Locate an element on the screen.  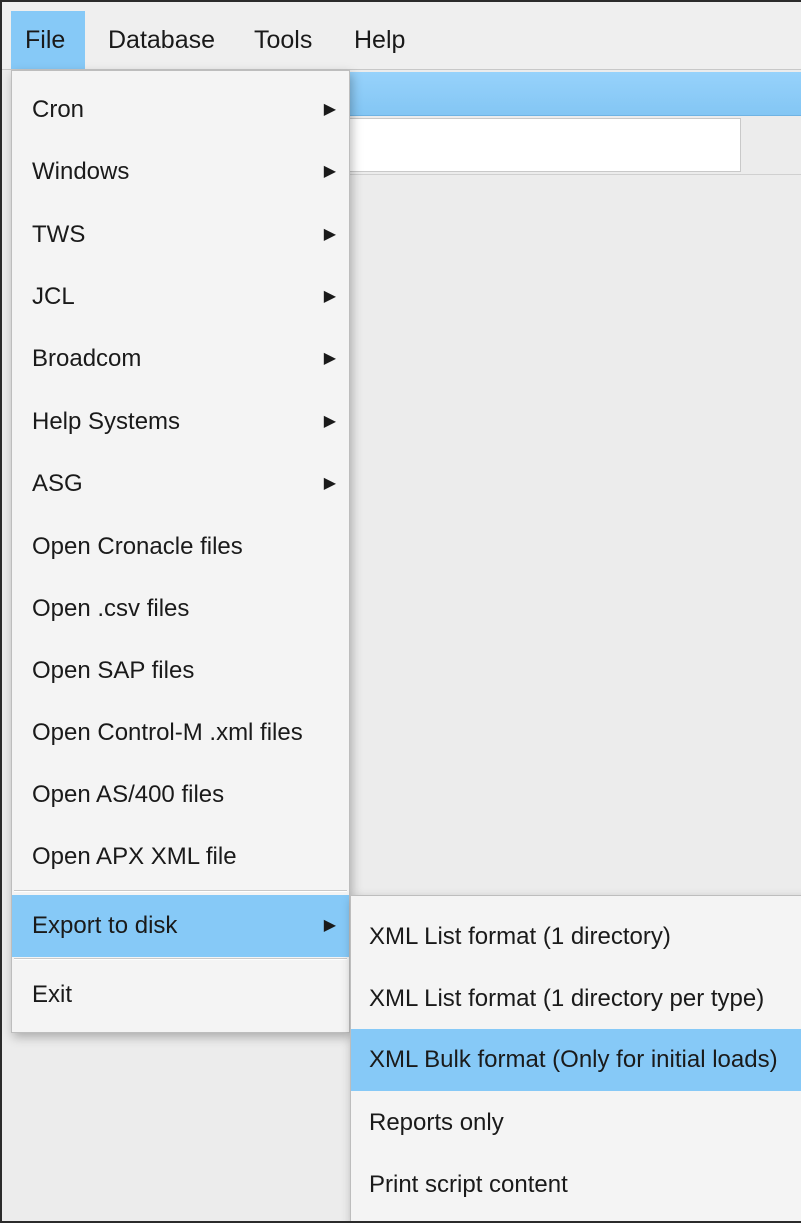
submenu-item-print-script: Print script content is located at coordinates (576, 1185).